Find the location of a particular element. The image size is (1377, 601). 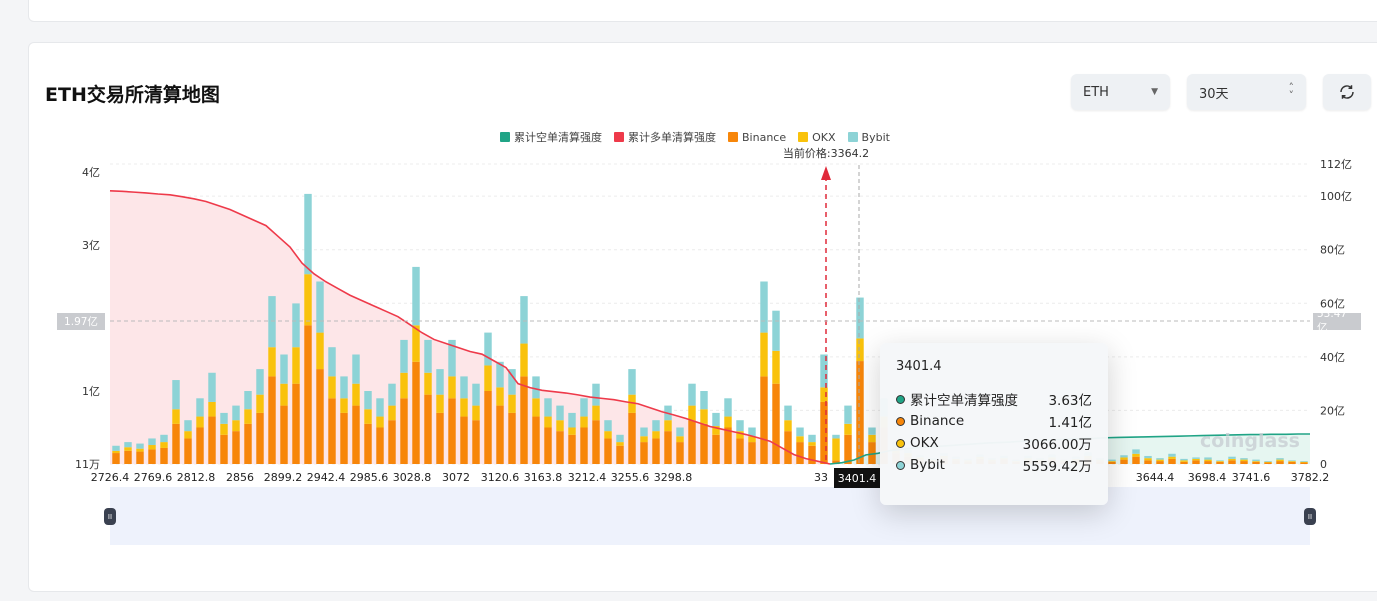

x-axis-tick: 3255.6 is located at coordinates (630, 477).